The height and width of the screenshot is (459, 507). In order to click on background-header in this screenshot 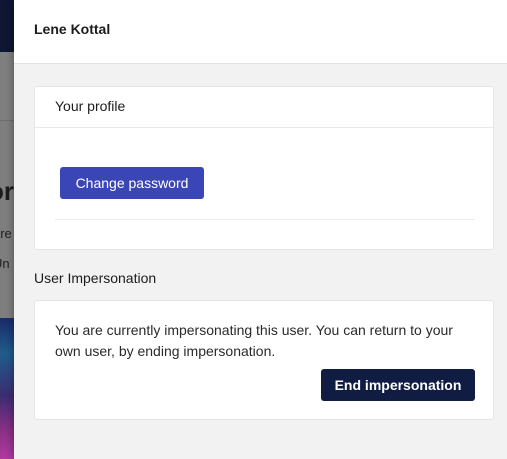, I will do `click(7, 26)`.